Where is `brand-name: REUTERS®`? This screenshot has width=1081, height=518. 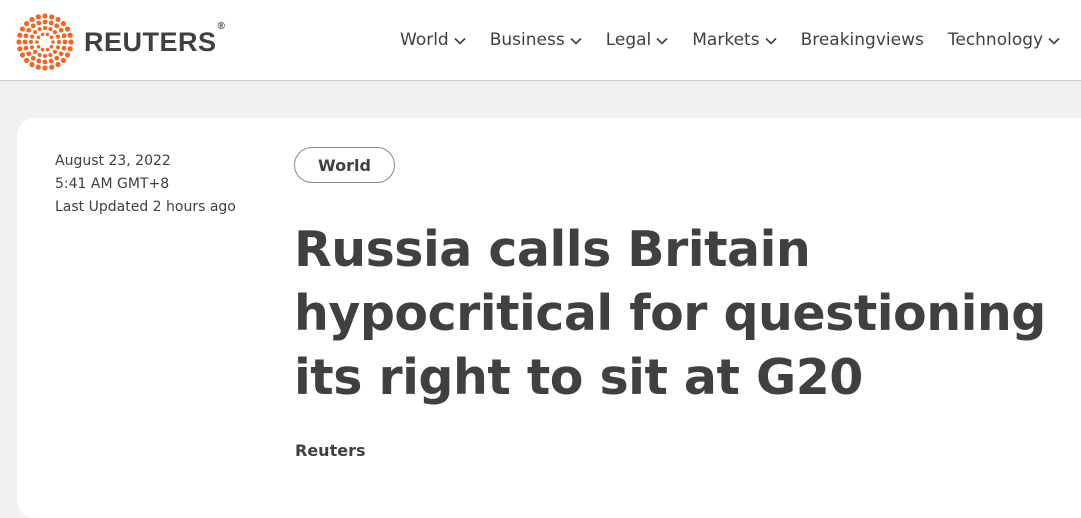
brand-name: REUTERS® is located at coordinates (155, 38).